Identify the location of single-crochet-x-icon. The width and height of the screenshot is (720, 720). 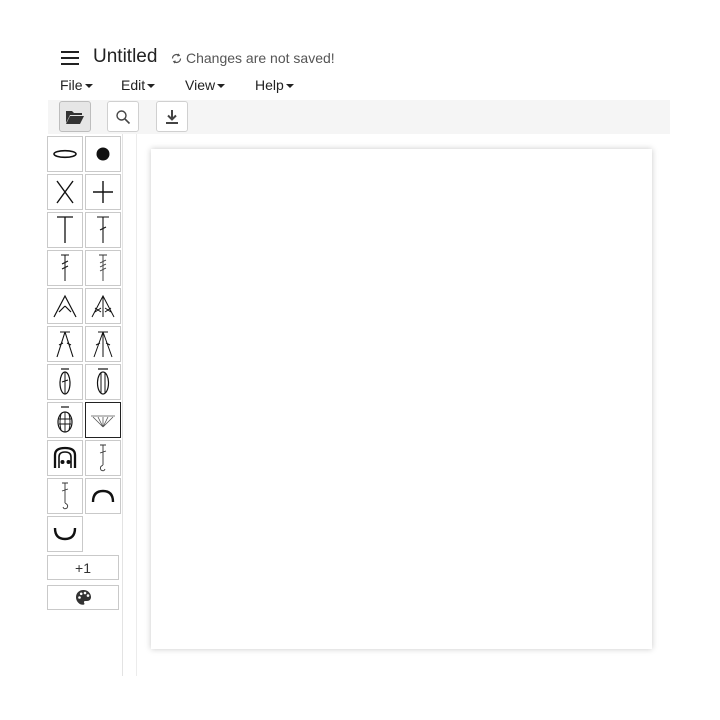
(65, 192).